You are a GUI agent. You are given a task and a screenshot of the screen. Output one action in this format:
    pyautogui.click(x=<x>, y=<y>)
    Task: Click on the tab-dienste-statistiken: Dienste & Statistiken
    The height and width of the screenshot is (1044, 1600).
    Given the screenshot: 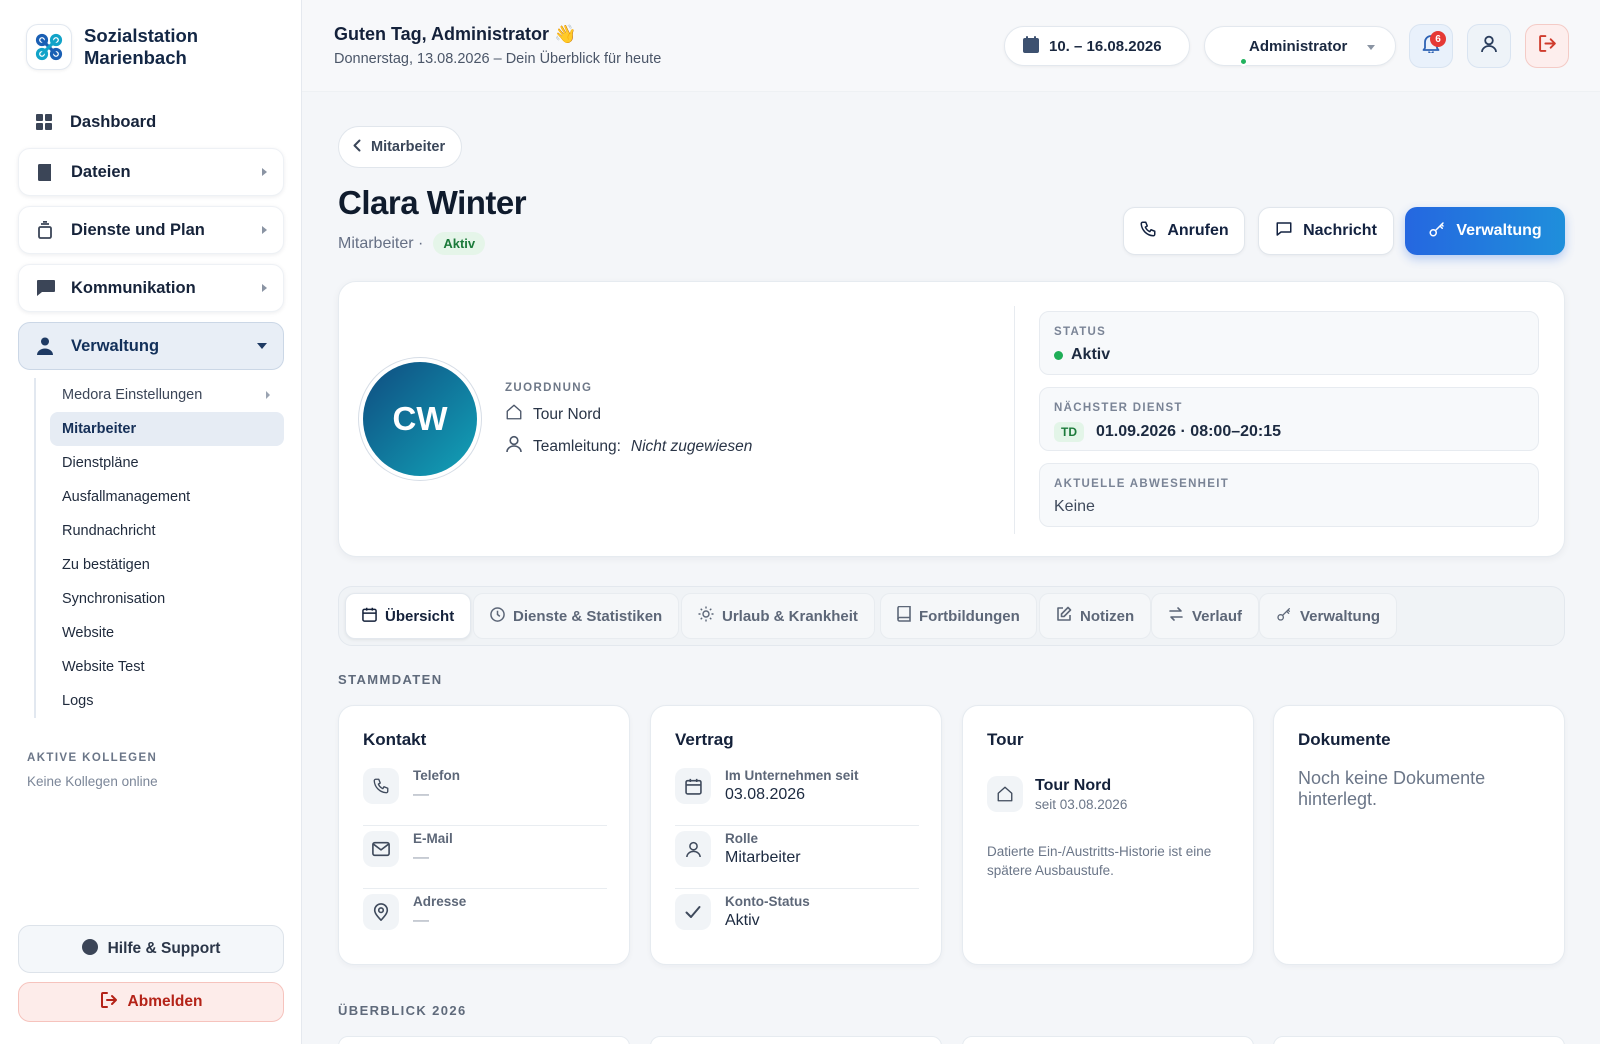 What is the action you would take?
    pyautogui.click(x=576, y=616)
    